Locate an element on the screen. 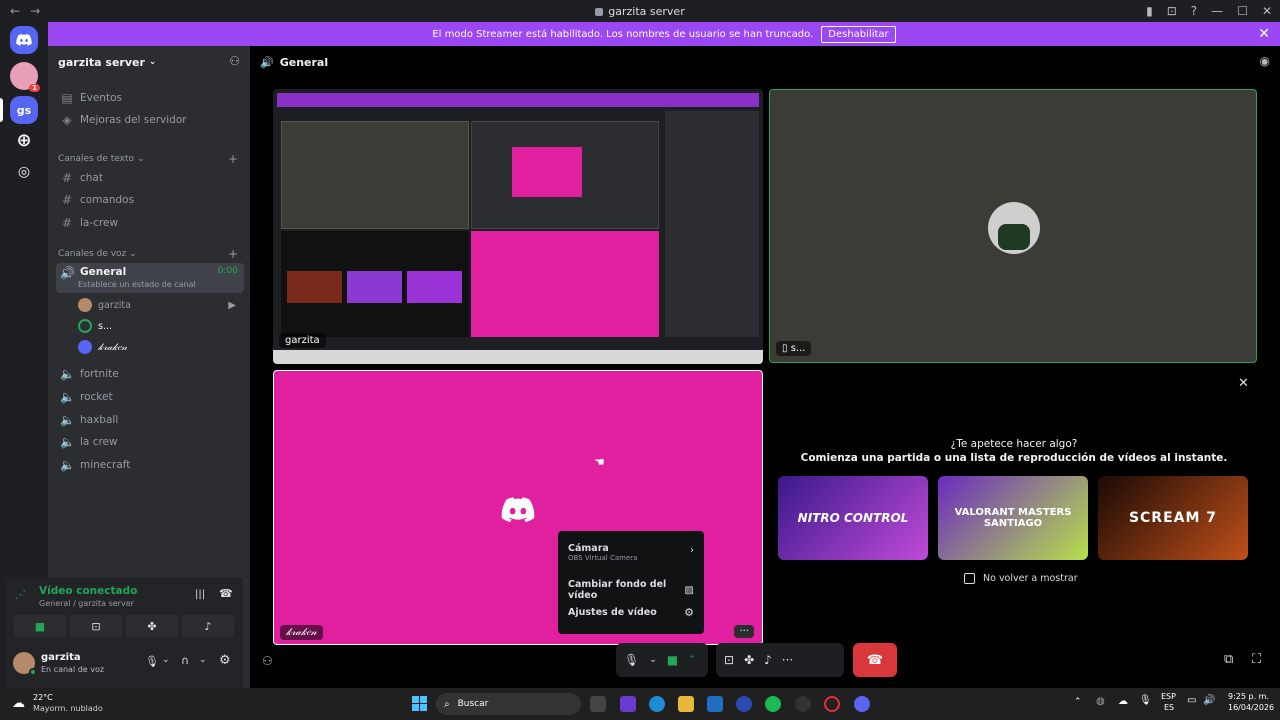 The height and width of the screenshot is (720, 1280). network-icon: ▭ is located at coordinates (1191, 700).